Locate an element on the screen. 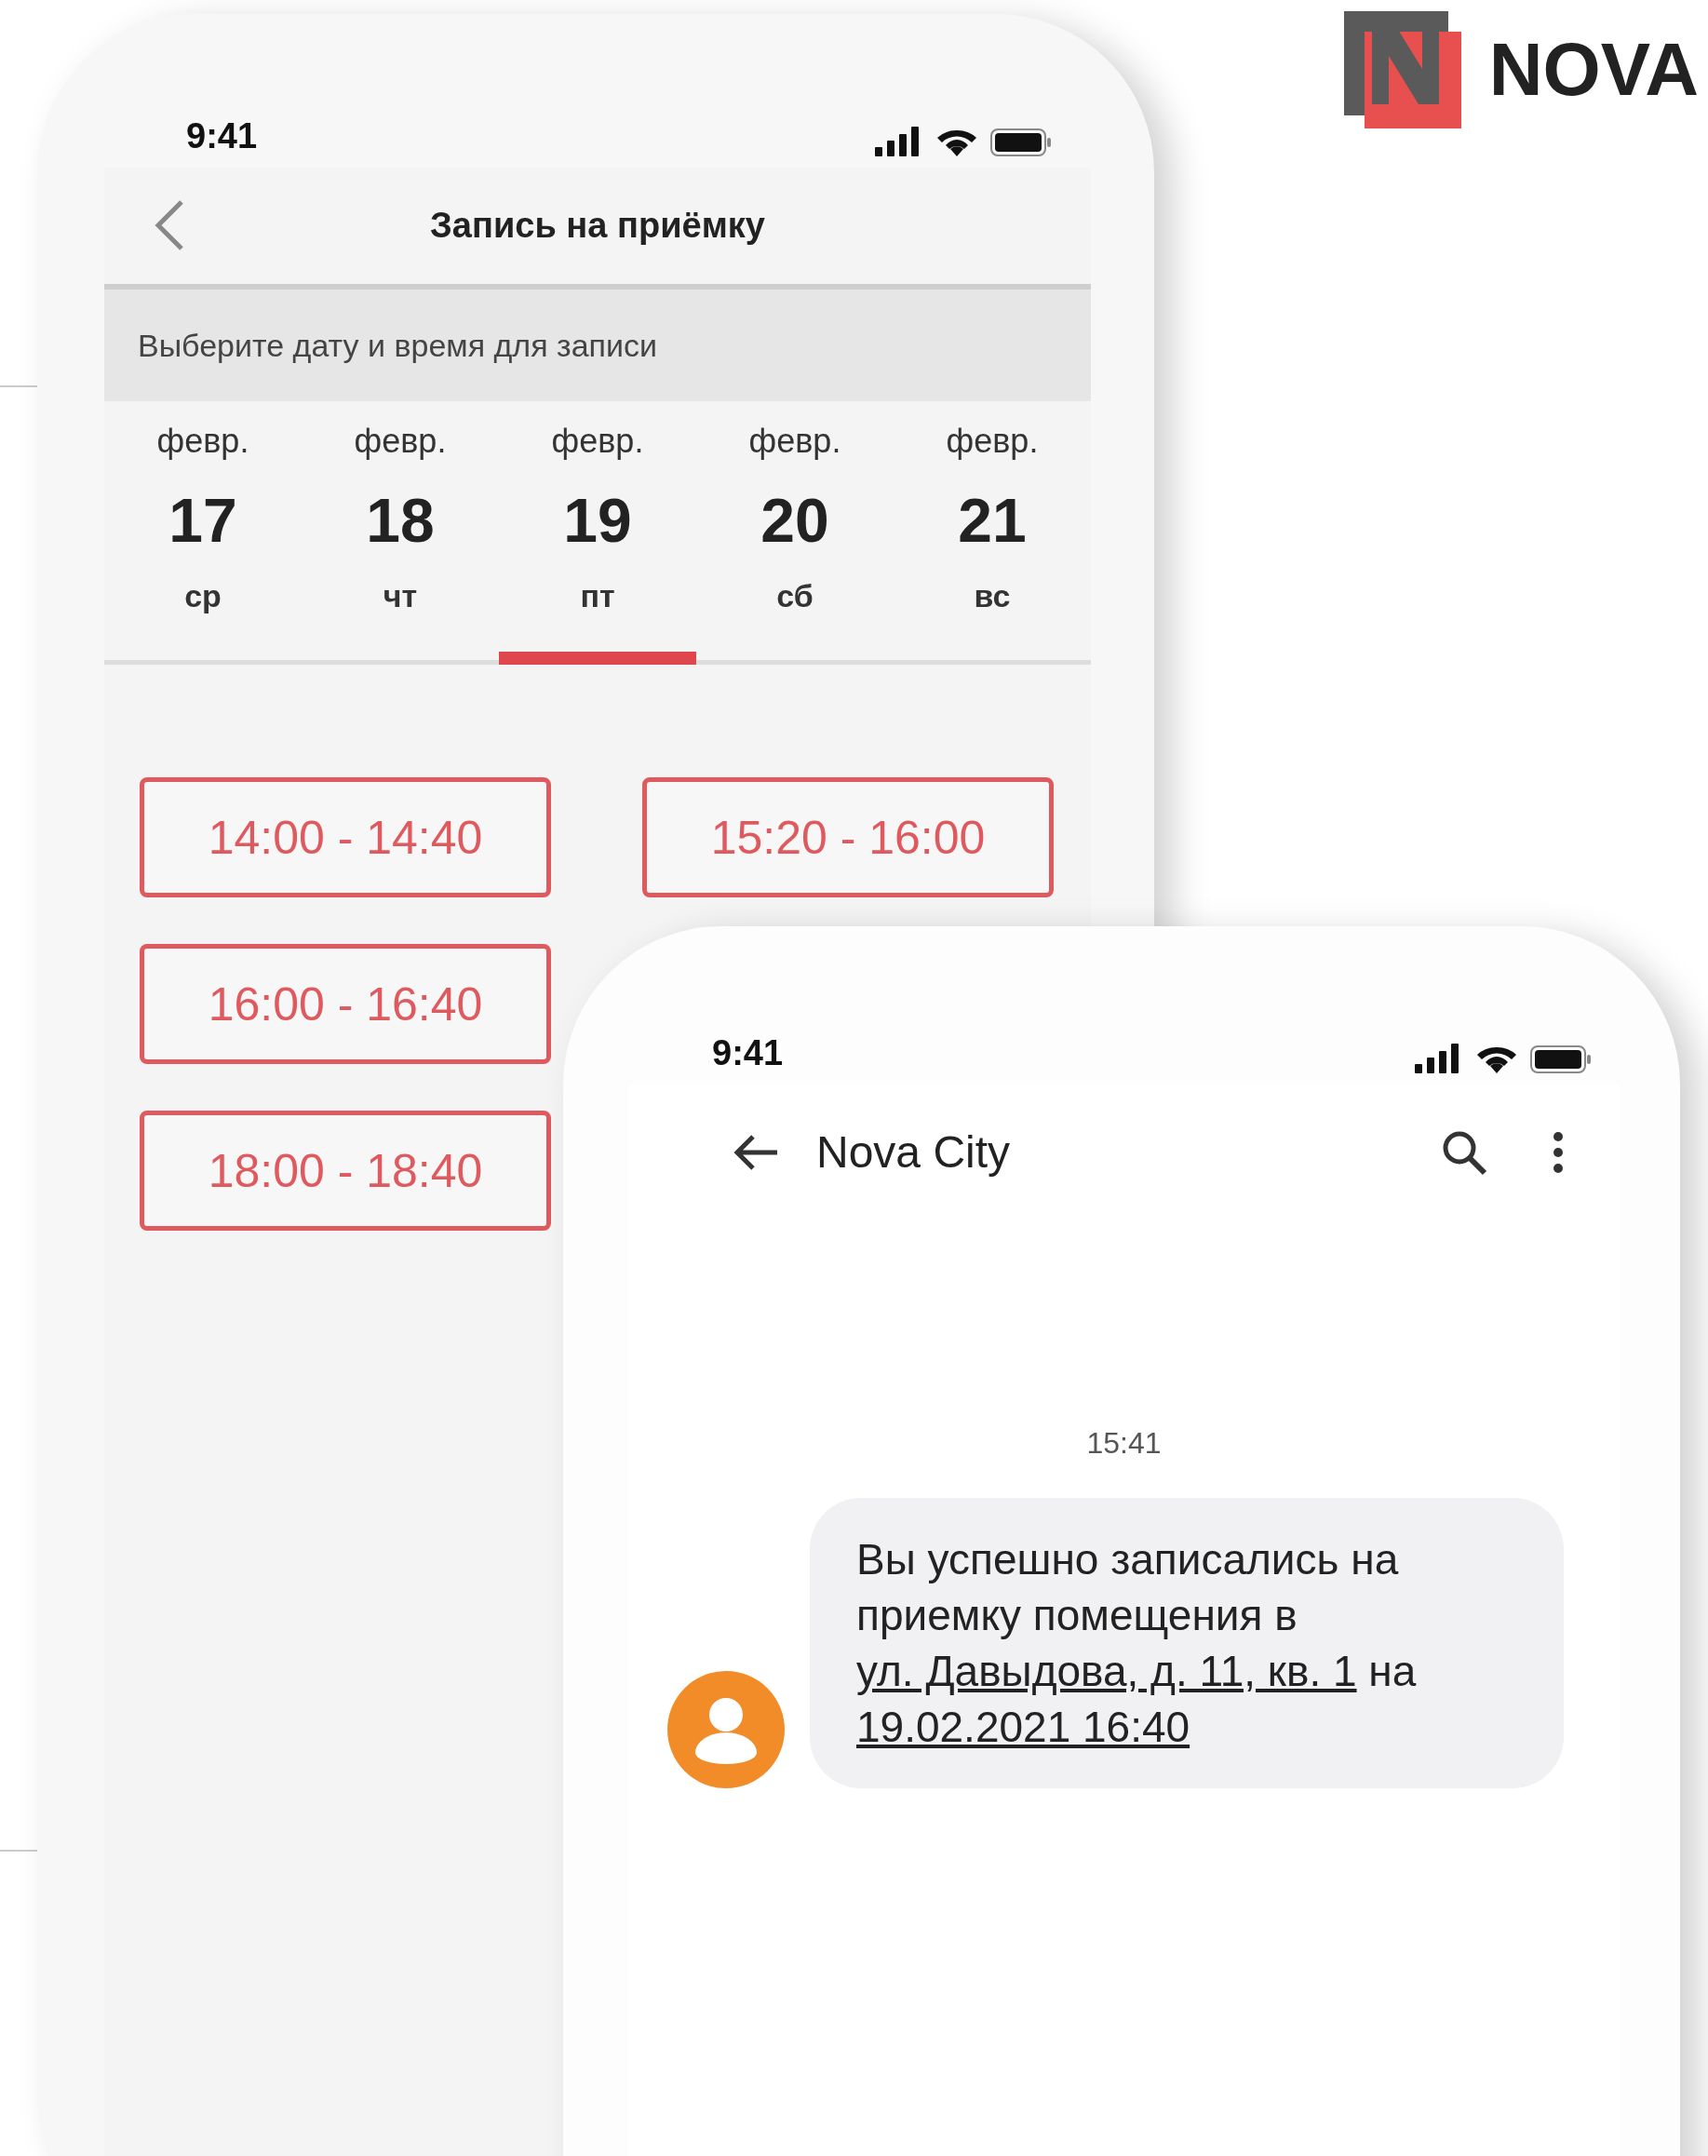 The height and width of the screenshot is (2156, 1708). date-tab: февр. 18 чт is located at coordinates (400, 533).